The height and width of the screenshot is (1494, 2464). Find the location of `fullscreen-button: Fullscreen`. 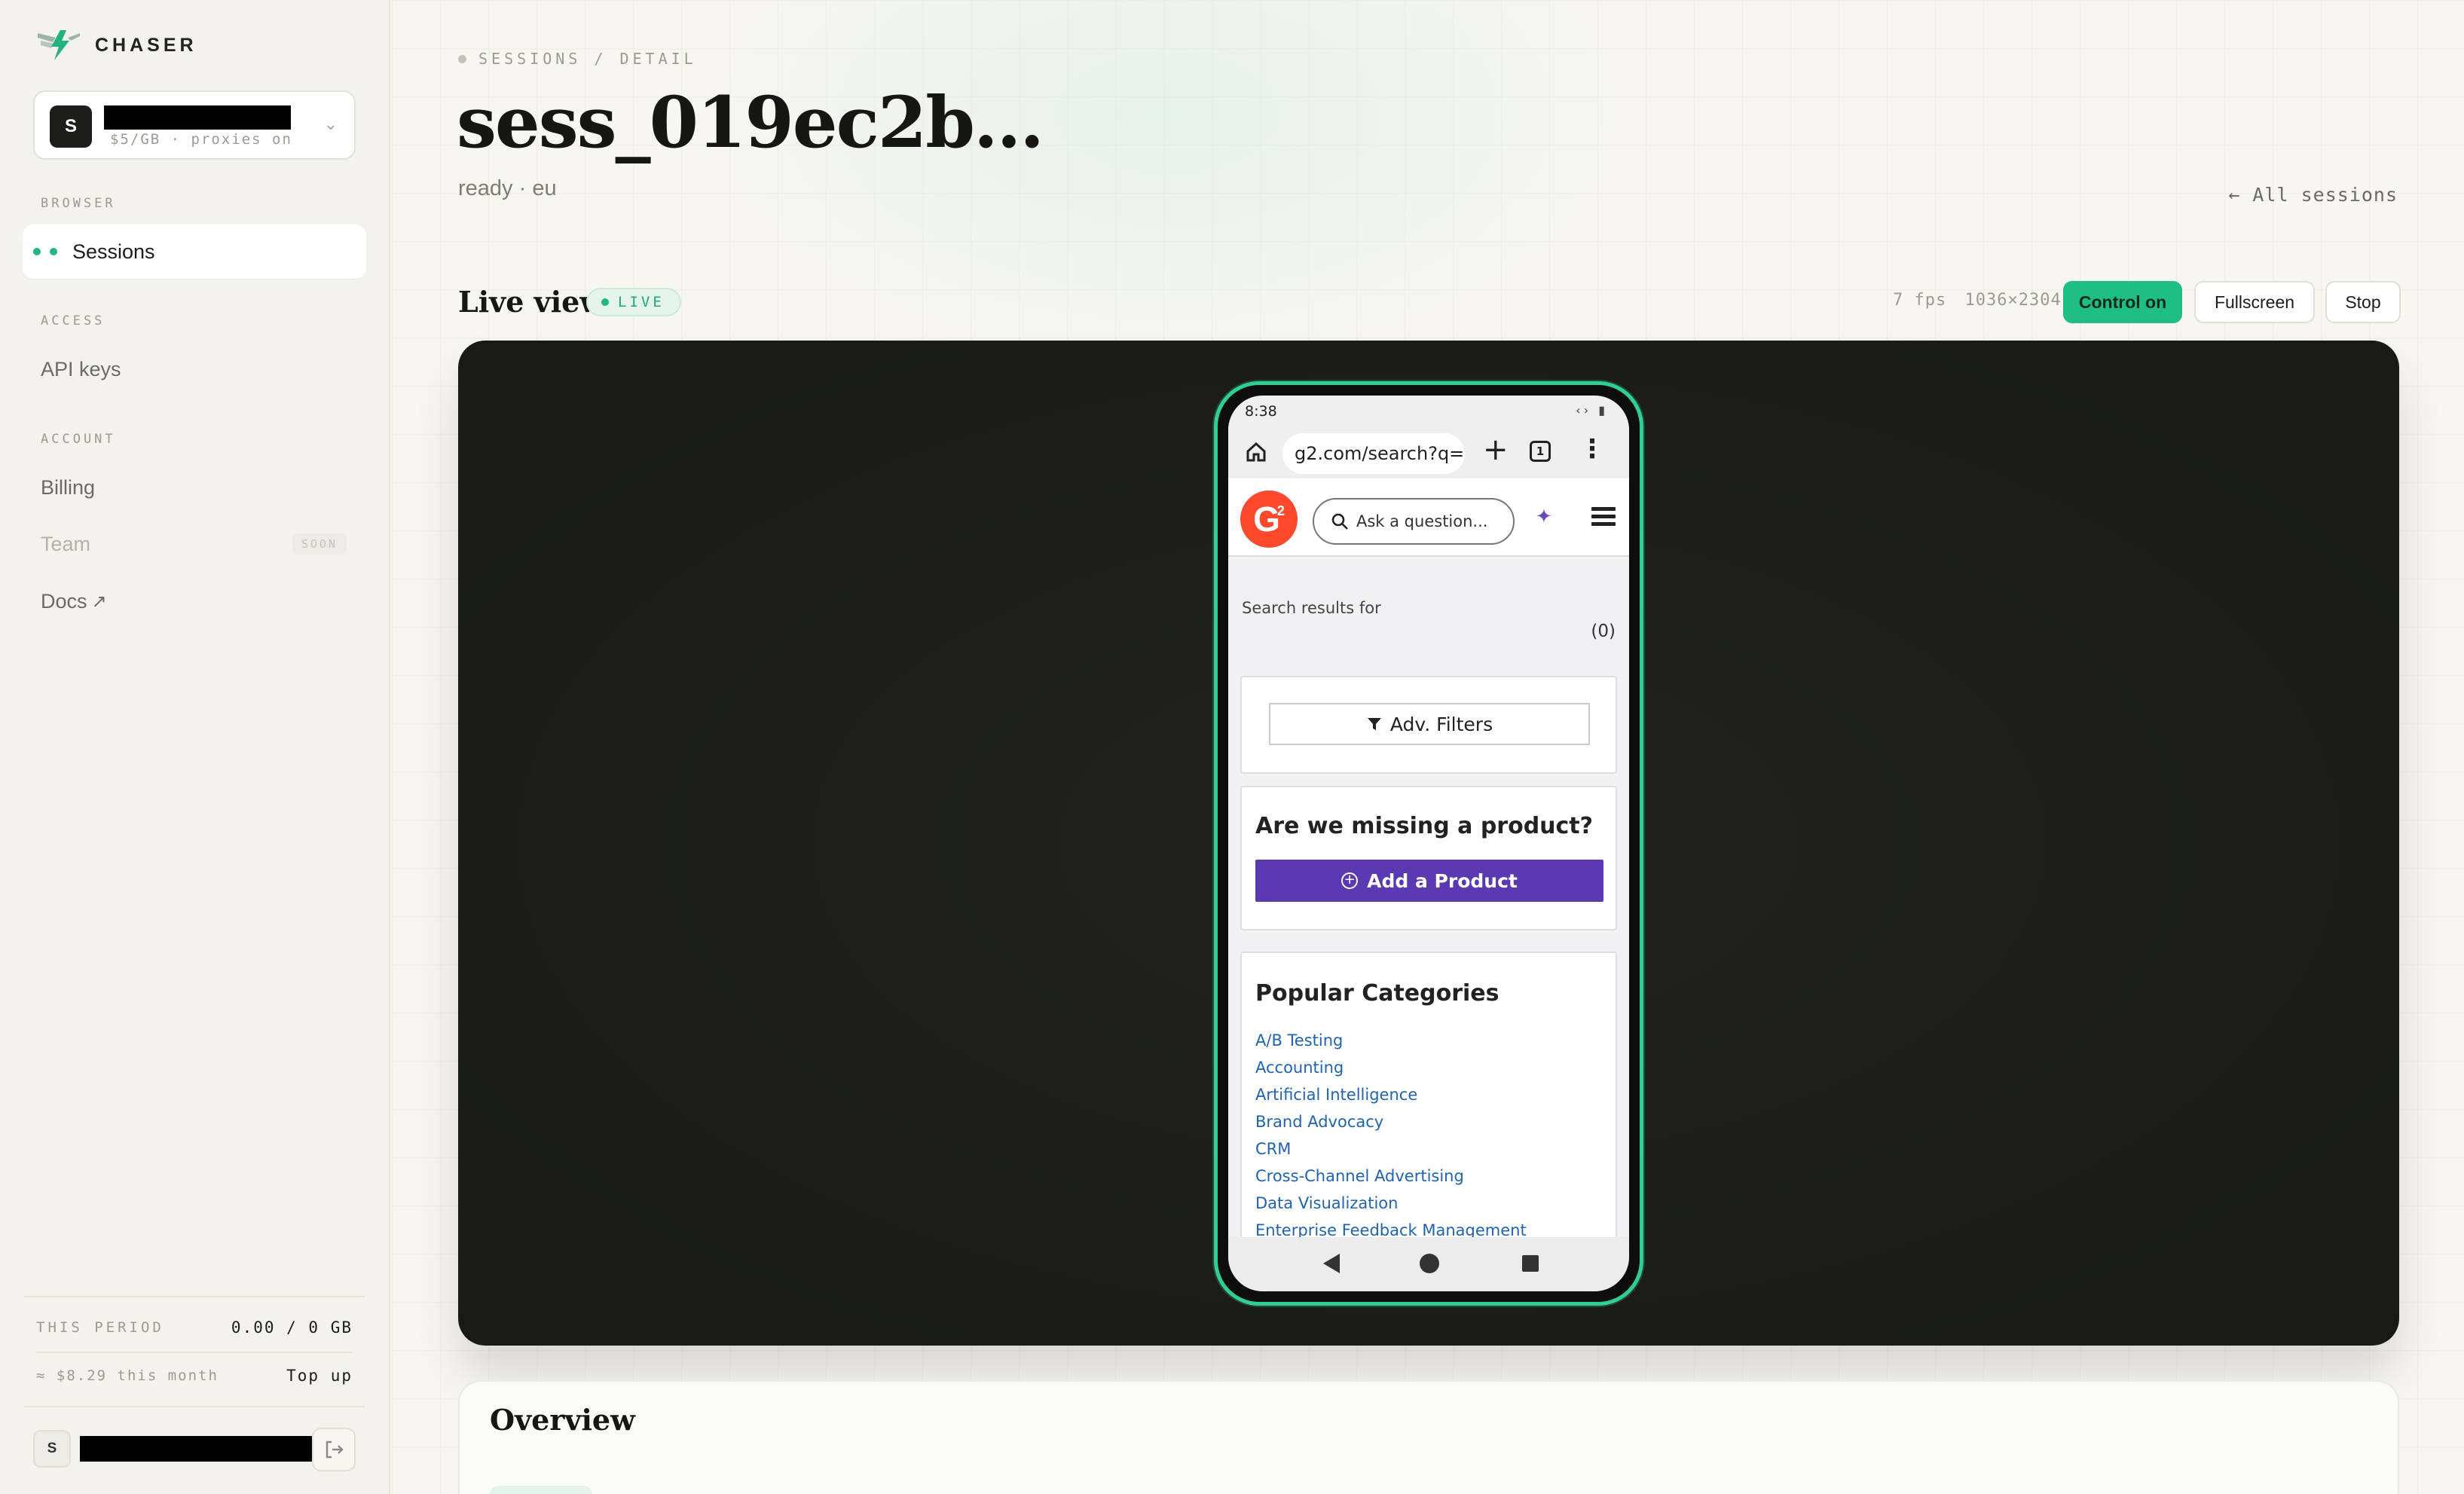

fullscreen-button: Fullscreen is located at coordinates (2254, 302).